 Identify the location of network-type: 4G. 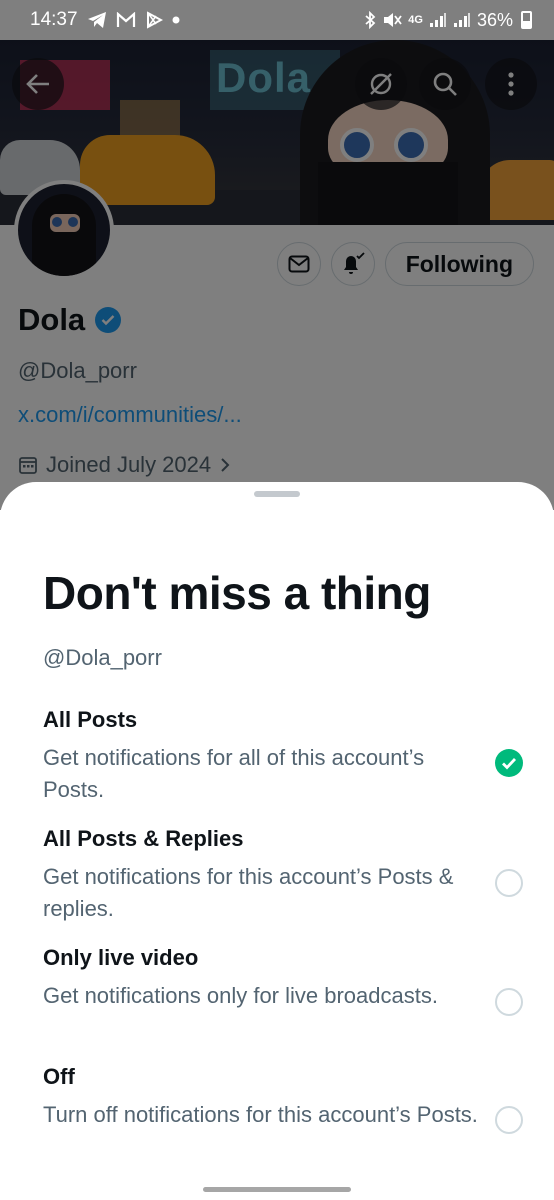
(415, 19).